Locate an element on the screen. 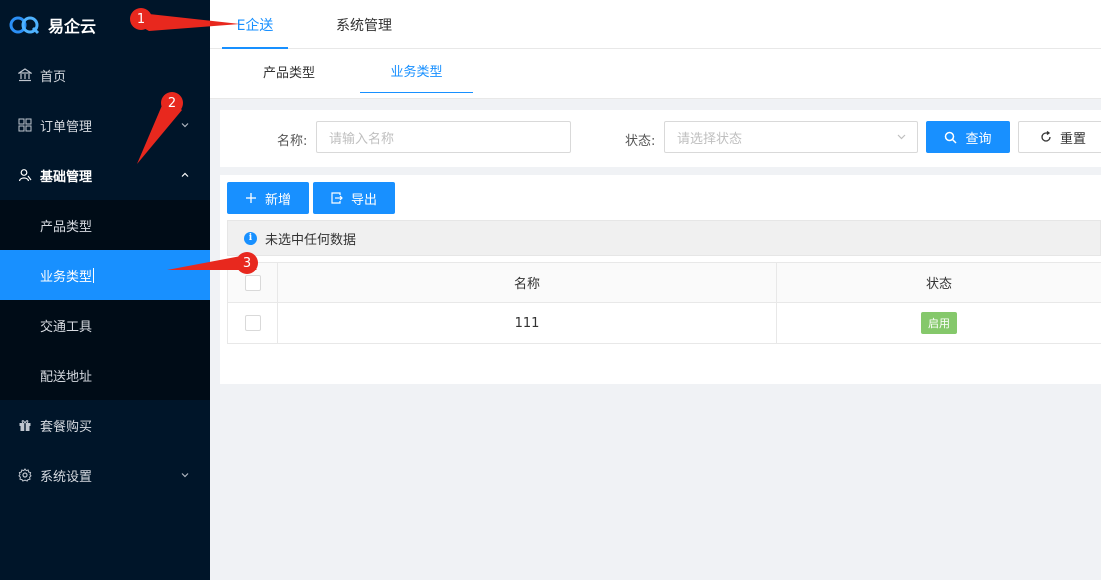  grid-icon is located at coordinates (25, 125).